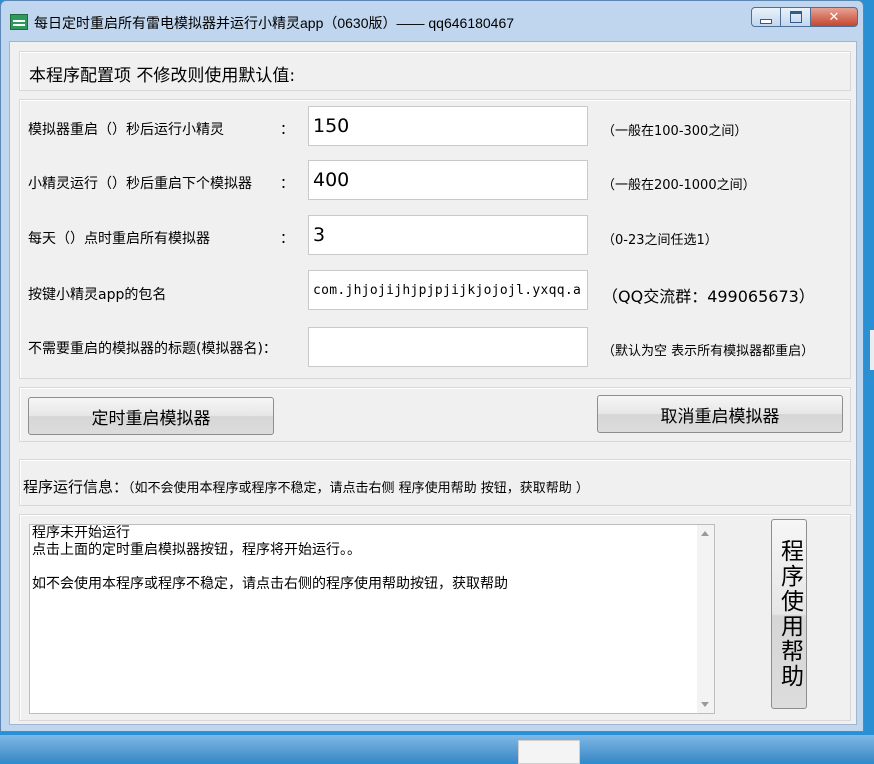  Describe the element at coordinates (358, 488) in the screenshot. I see `info-note: （如不会使用本程序或程序不稳定，请点击右侧 程序使用帮助 按钮，获取帮助 ）` at that location.